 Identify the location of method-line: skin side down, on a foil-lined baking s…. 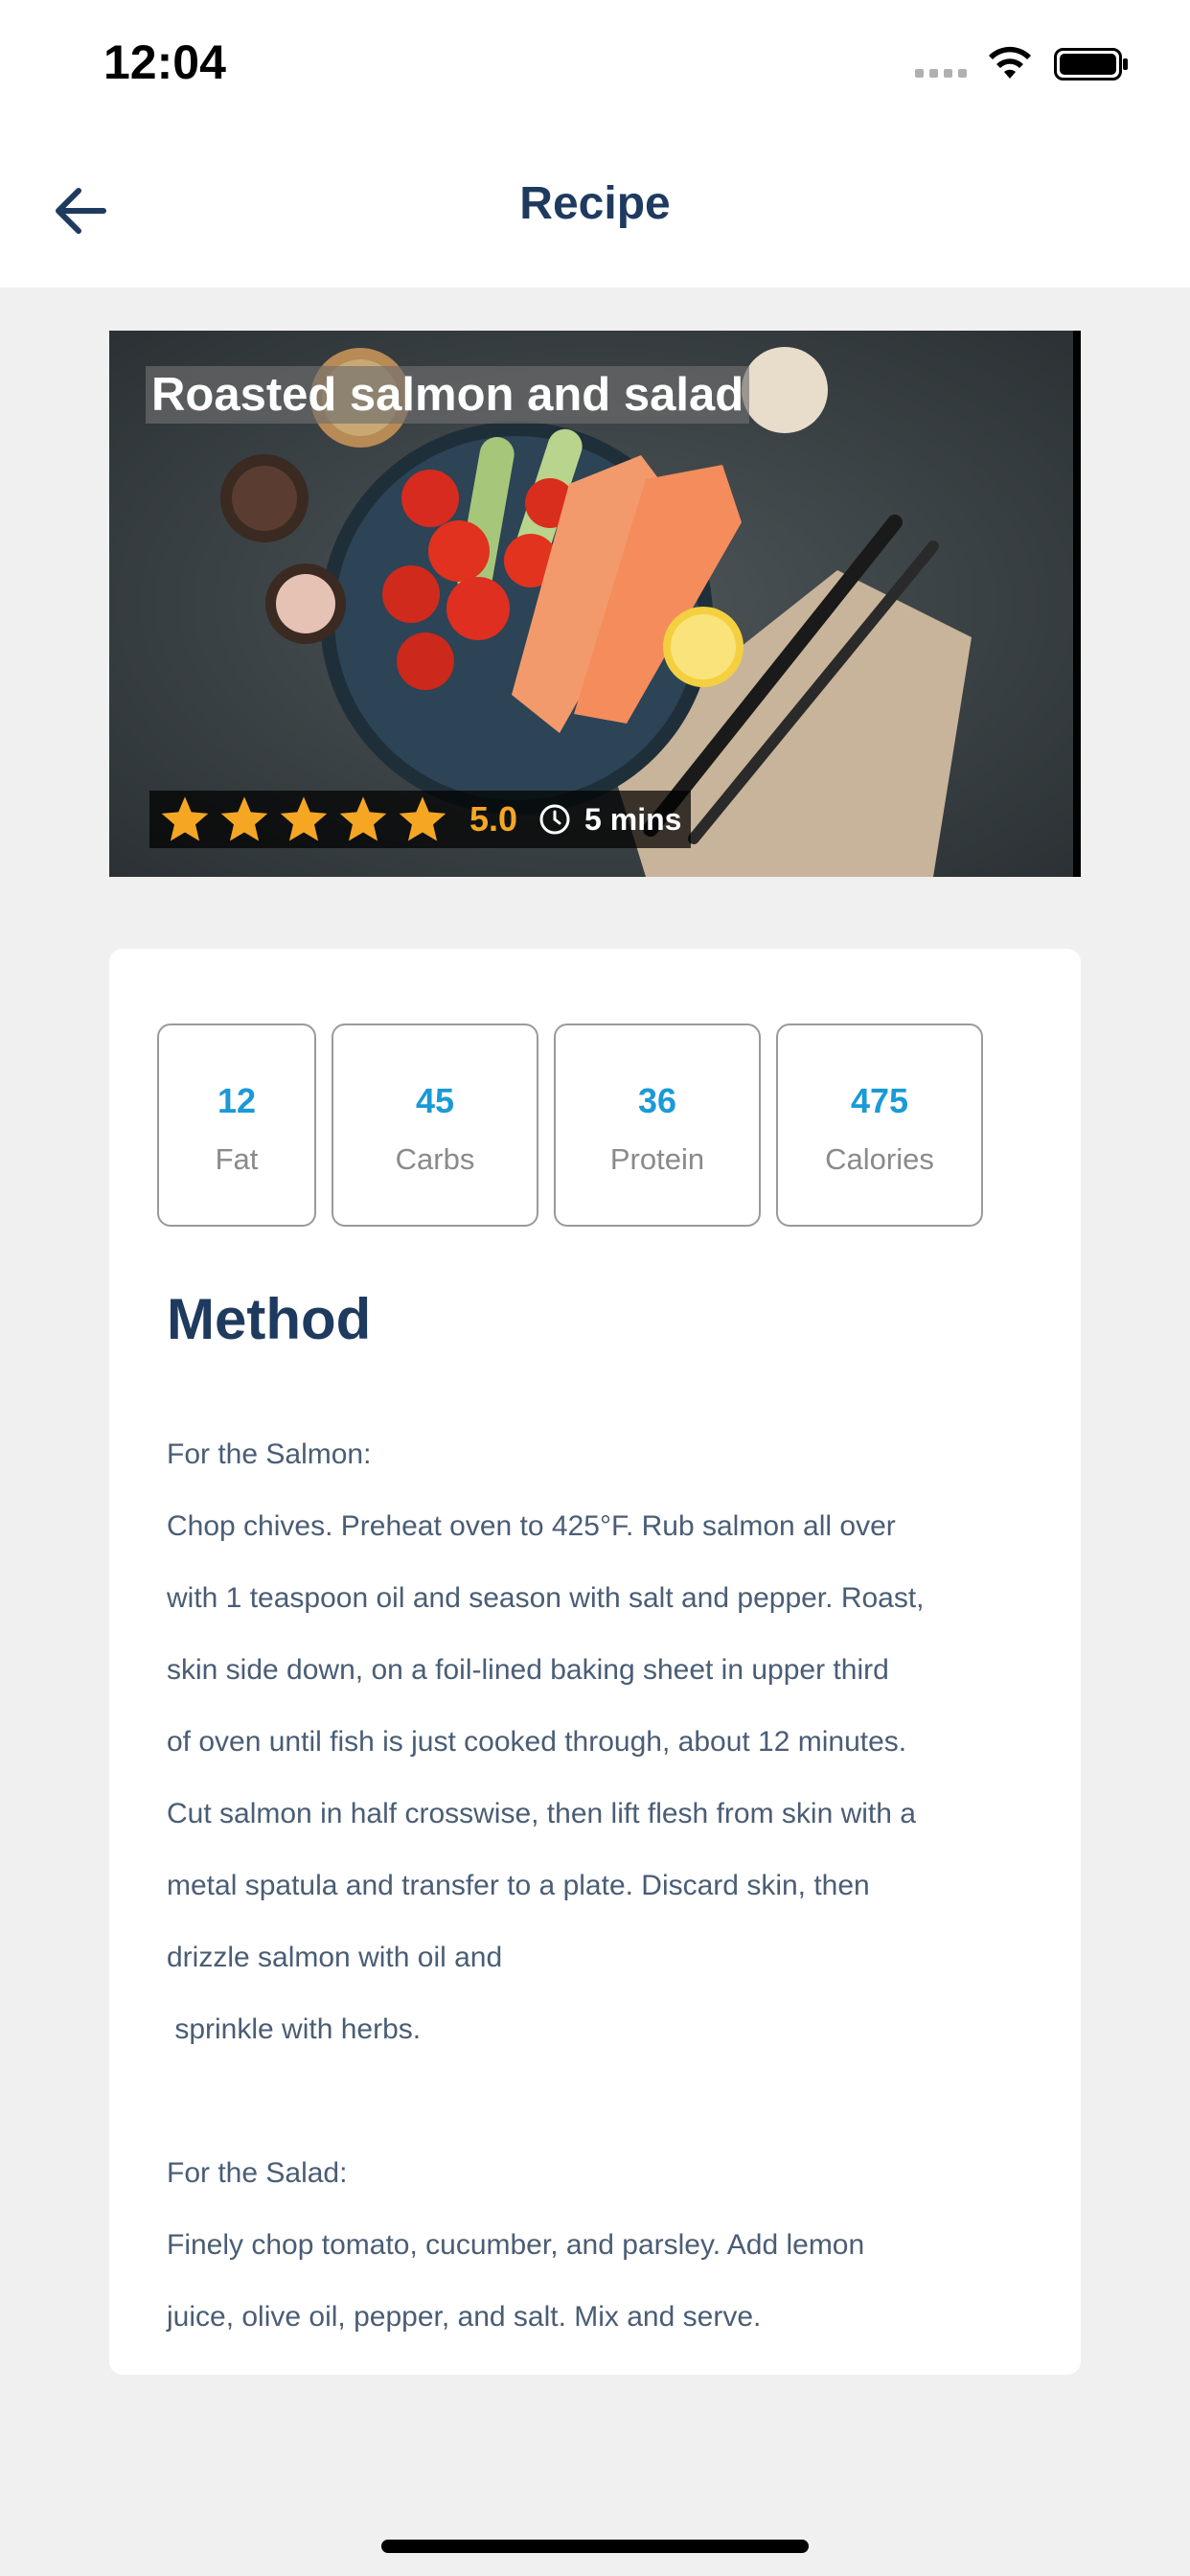
(528, 1670).